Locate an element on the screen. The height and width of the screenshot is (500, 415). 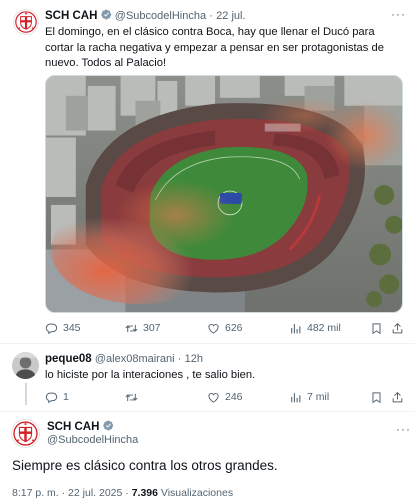
retweet-button: 307 is located at coordinates (143, 328).